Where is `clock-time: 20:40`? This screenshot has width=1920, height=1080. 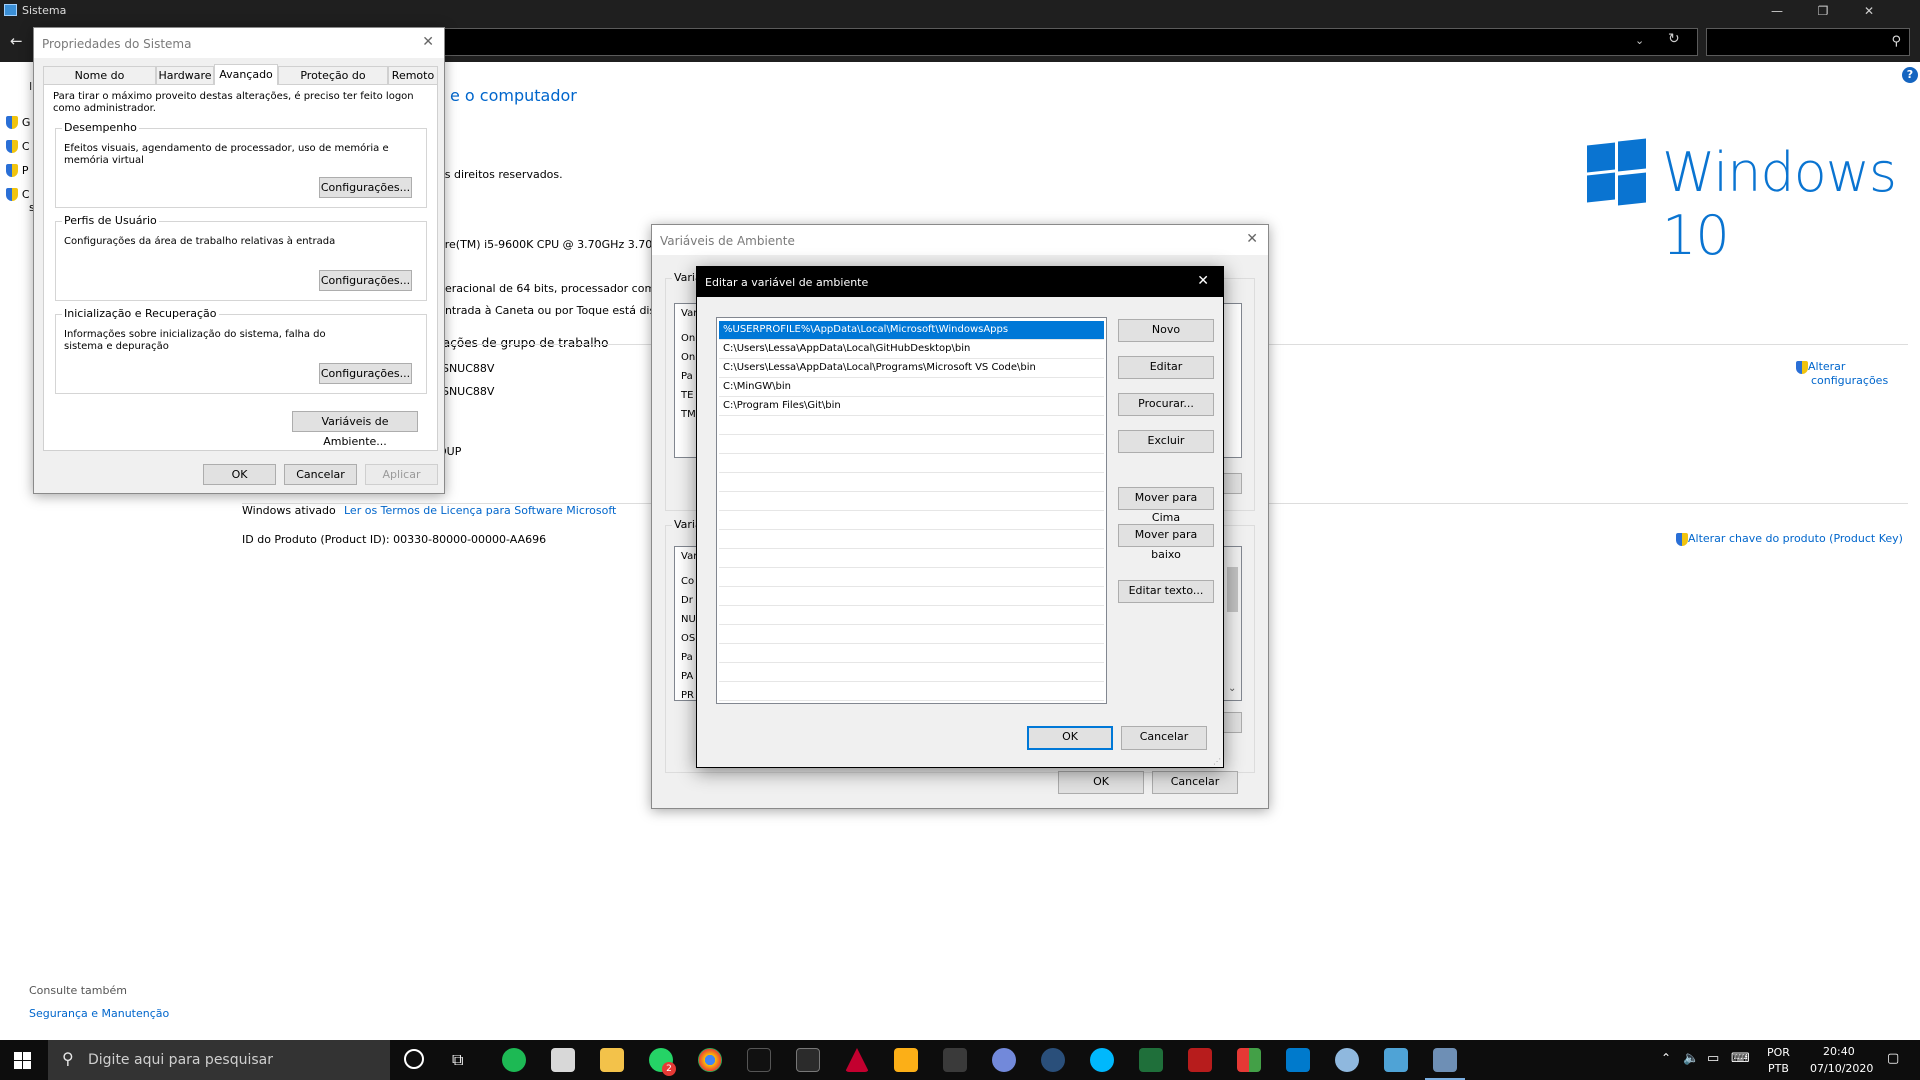
clock-time: 20:40 is located at coordinates (1839, 1051).